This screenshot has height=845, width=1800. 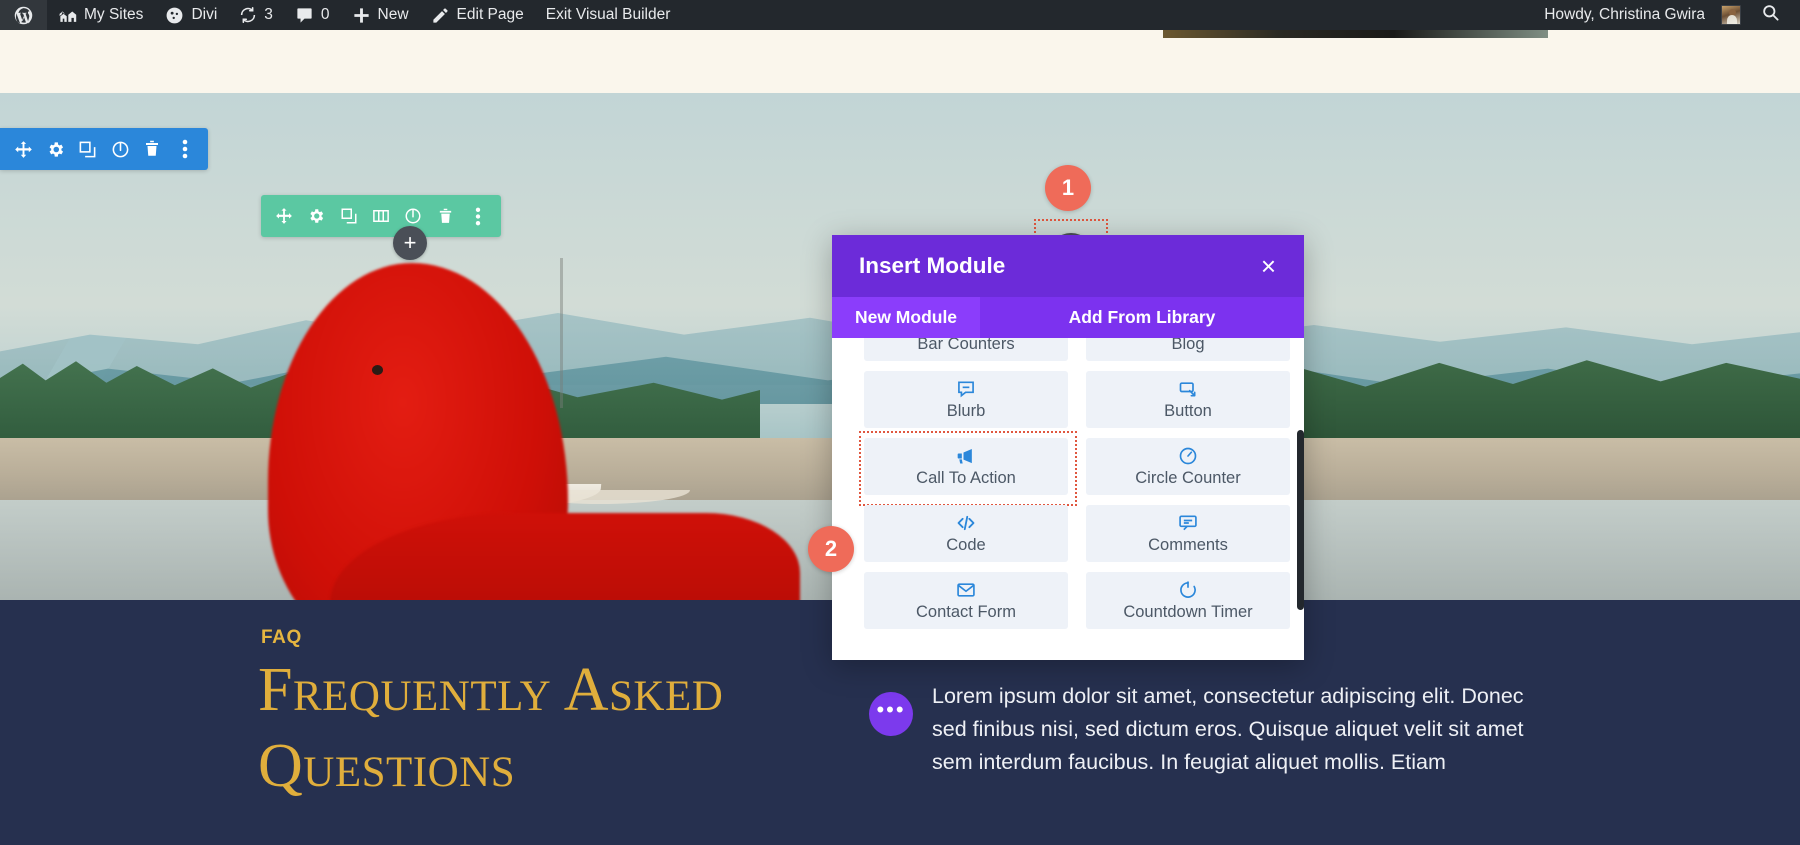 I want to click on row-more-options-button, so click(x=478, y=216).